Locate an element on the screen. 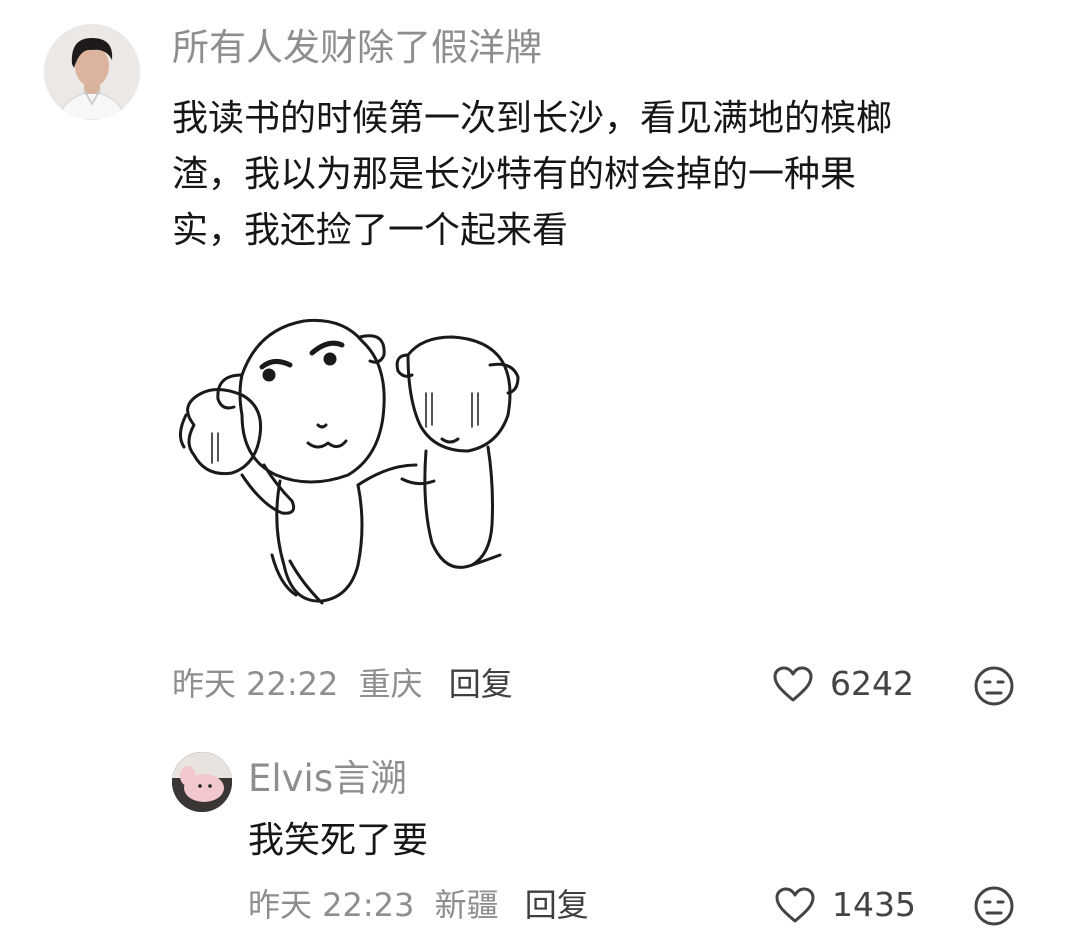  comment-like-button: 6242 is located at coordinates (843, 684).